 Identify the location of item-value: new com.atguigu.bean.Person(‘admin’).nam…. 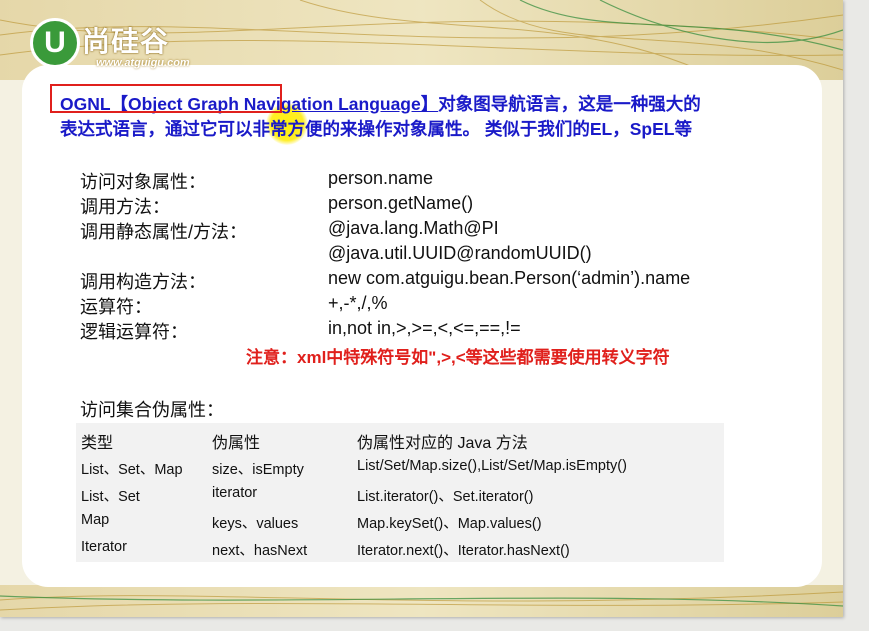
(509, 278).